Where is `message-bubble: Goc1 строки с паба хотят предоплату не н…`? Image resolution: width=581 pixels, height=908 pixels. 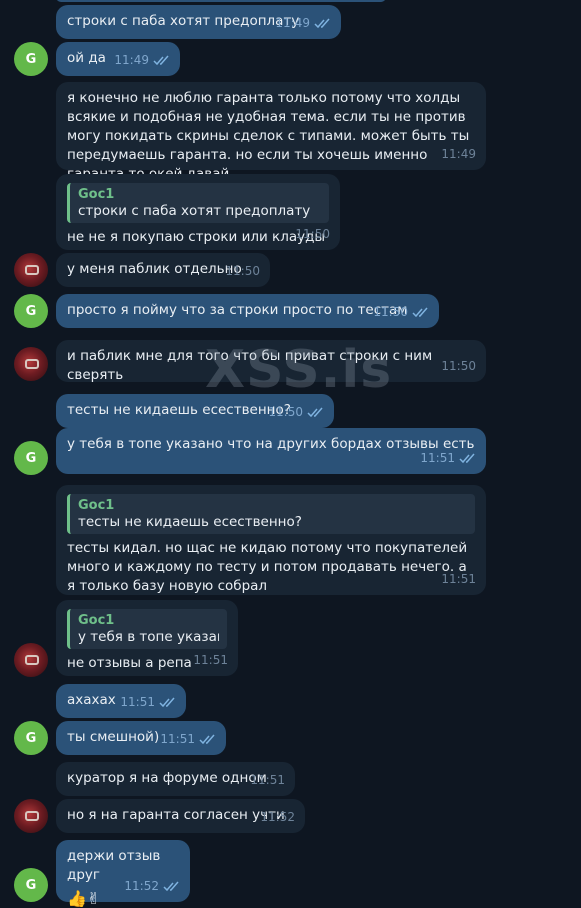 message-bubble: Goc1 строки с паба хотят предоплату не н… is located at coordinates (198, 212).